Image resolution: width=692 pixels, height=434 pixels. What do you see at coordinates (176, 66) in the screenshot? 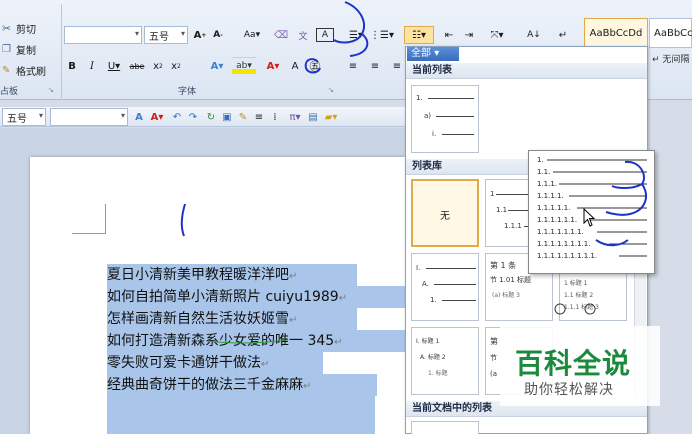
I see `superscript-button: x2` at bounding box center [176, 66].